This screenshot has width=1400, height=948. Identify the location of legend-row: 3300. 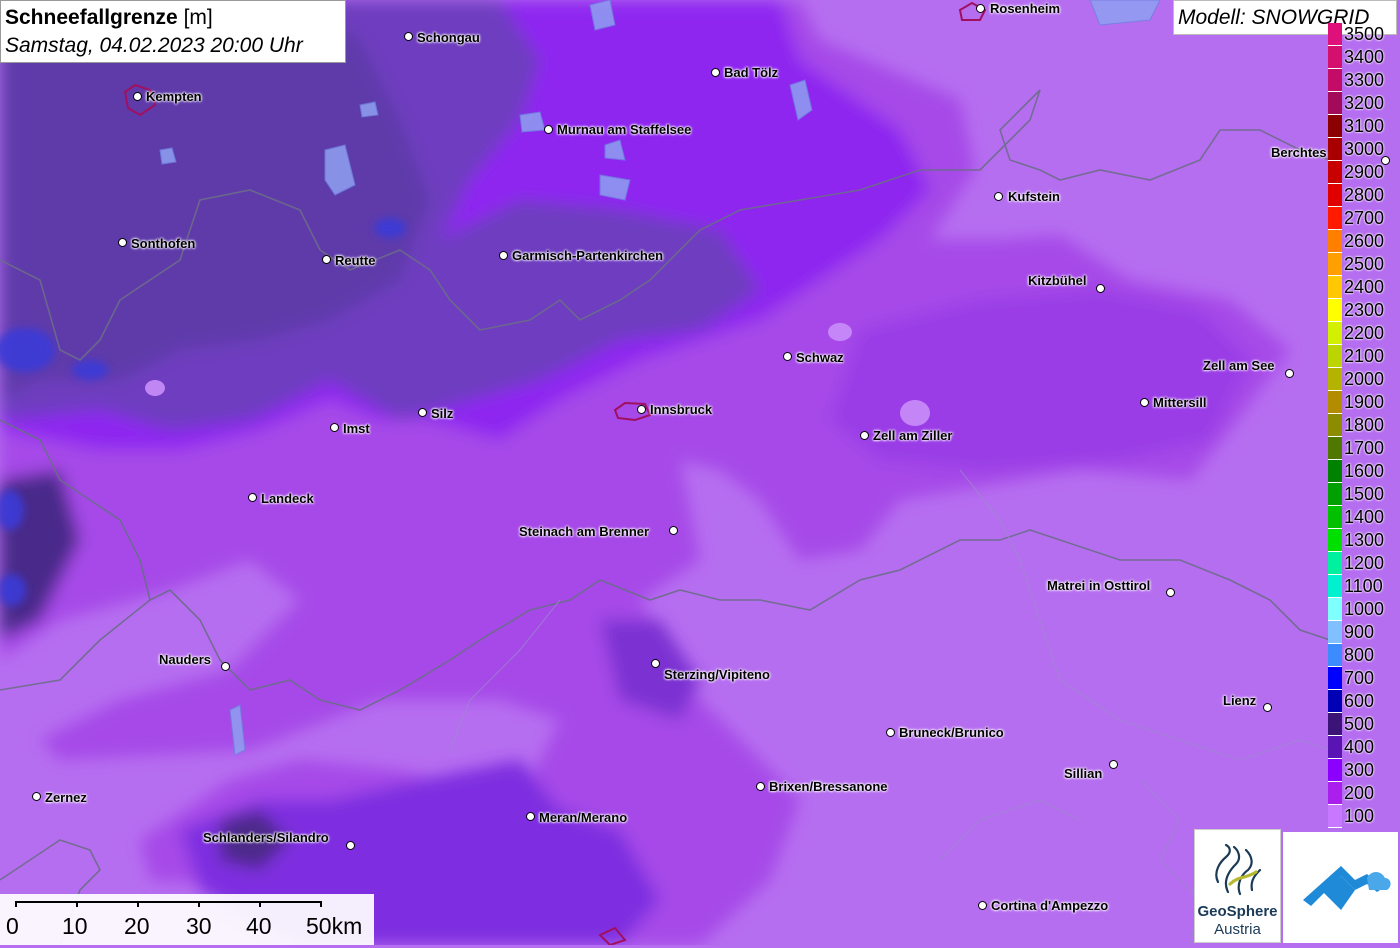
(1364, 80).